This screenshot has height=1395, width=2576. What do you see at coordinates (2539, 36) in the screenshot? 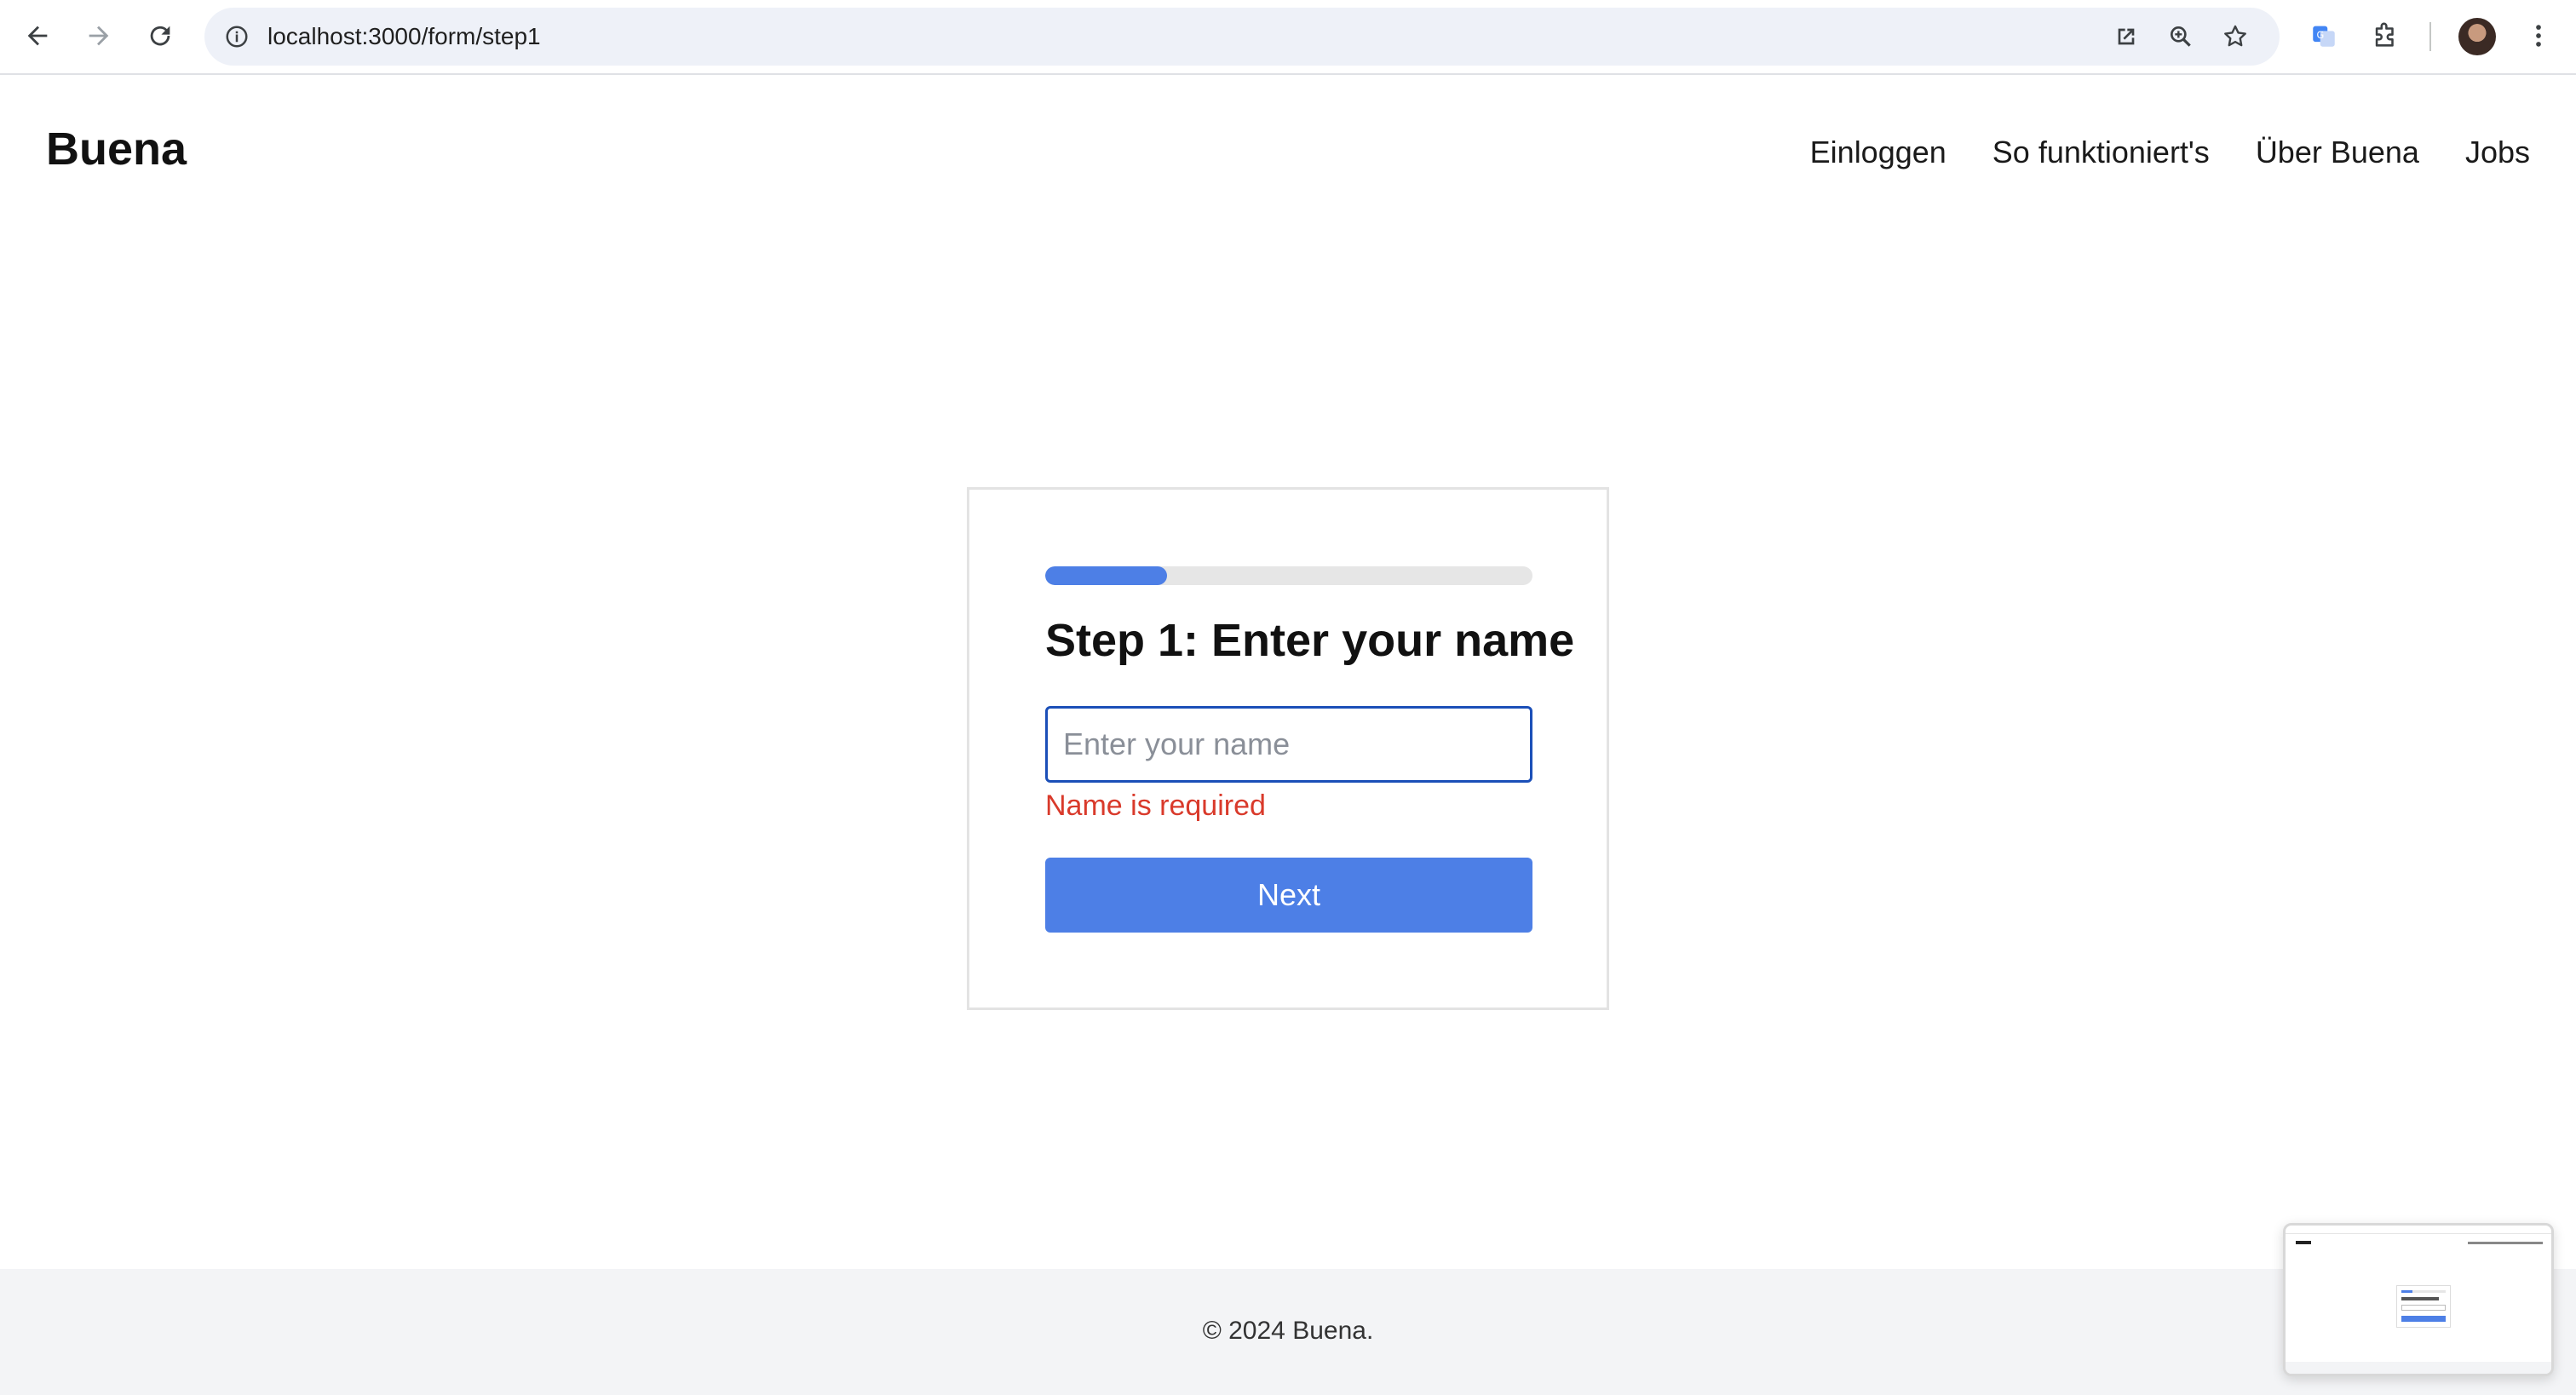
I see `more-menu-icon` at bounding box center [2539, 36].